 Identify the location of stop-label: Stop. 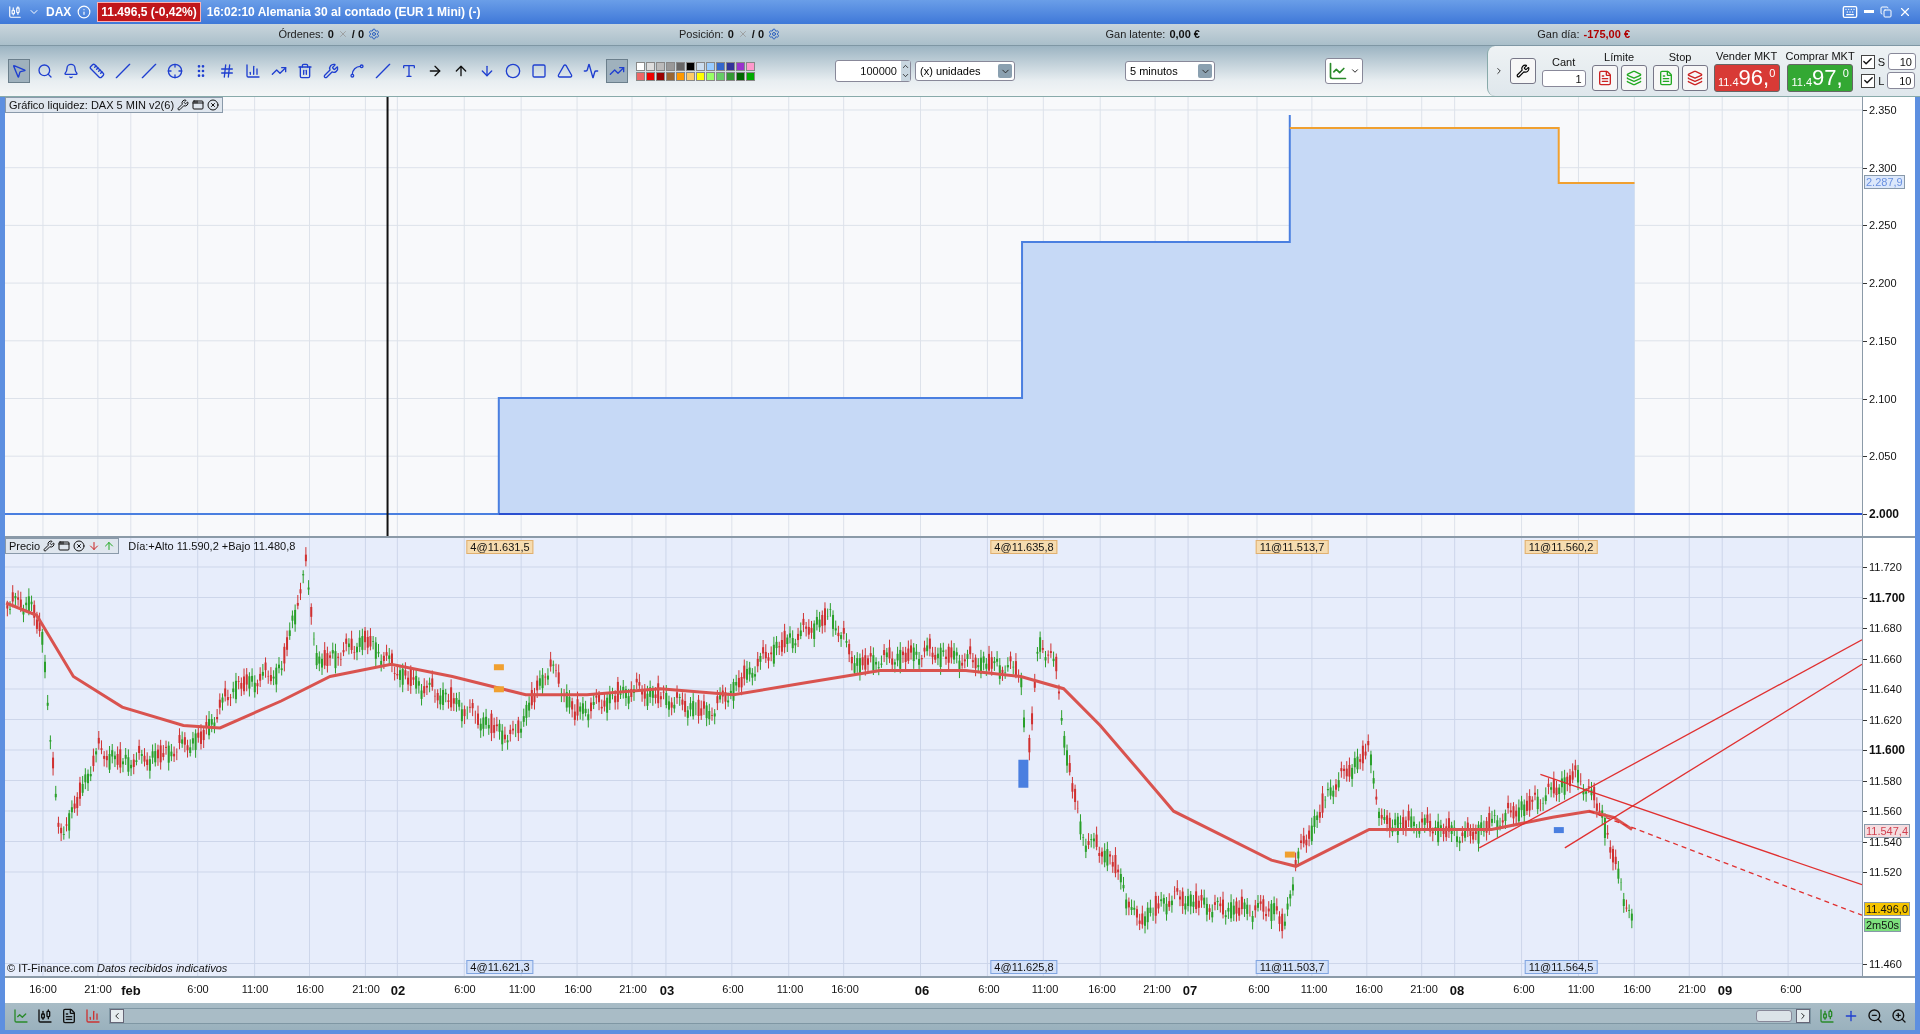
(1680, 57).